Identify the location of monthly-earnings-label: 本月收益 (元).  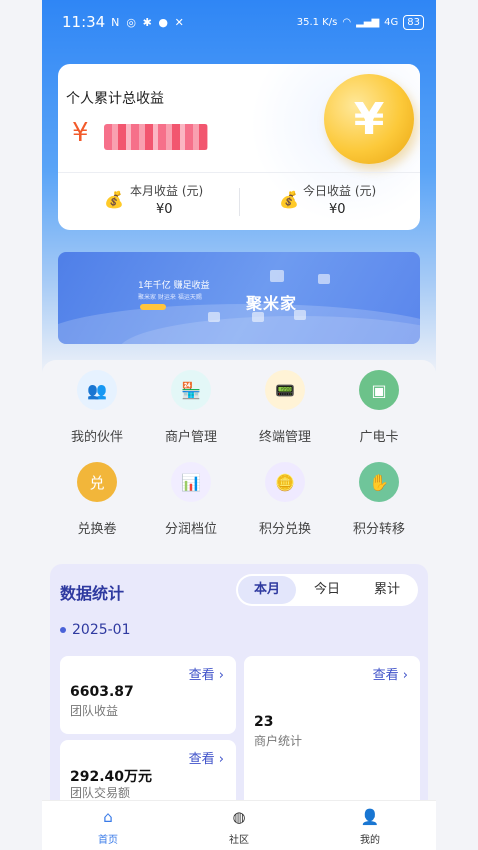
(167, 191).